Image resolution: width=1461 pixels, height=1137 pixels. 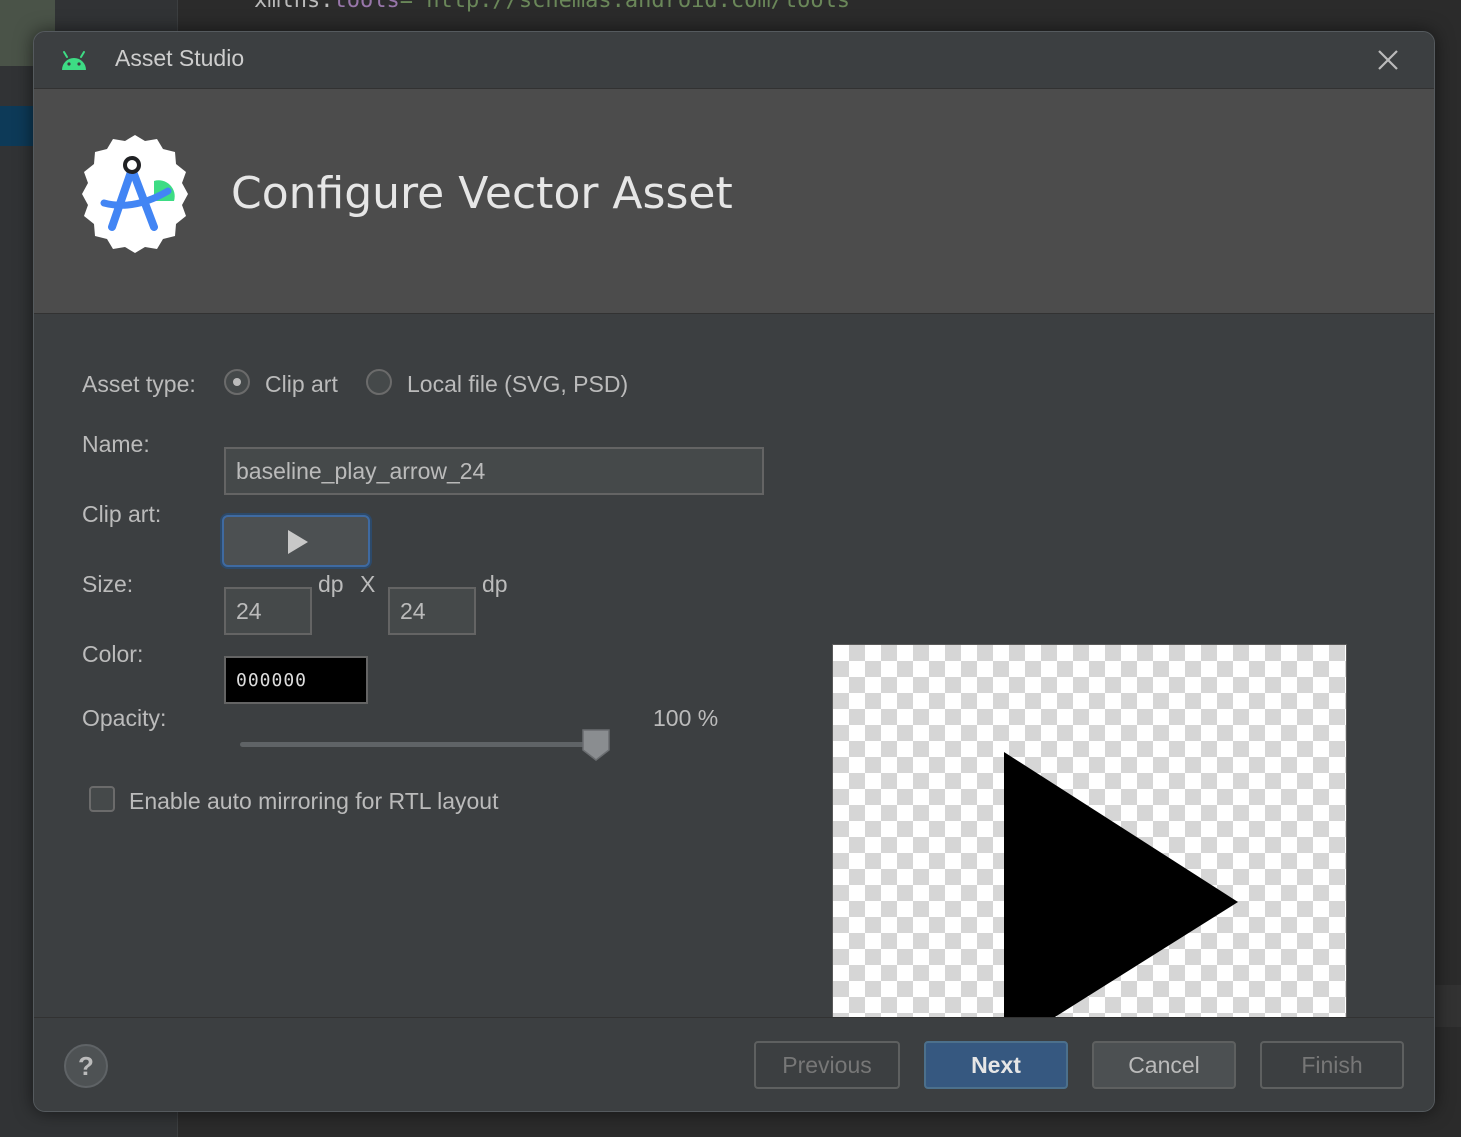 I want to click on size-label: Size:, so click(x=108, y=584).